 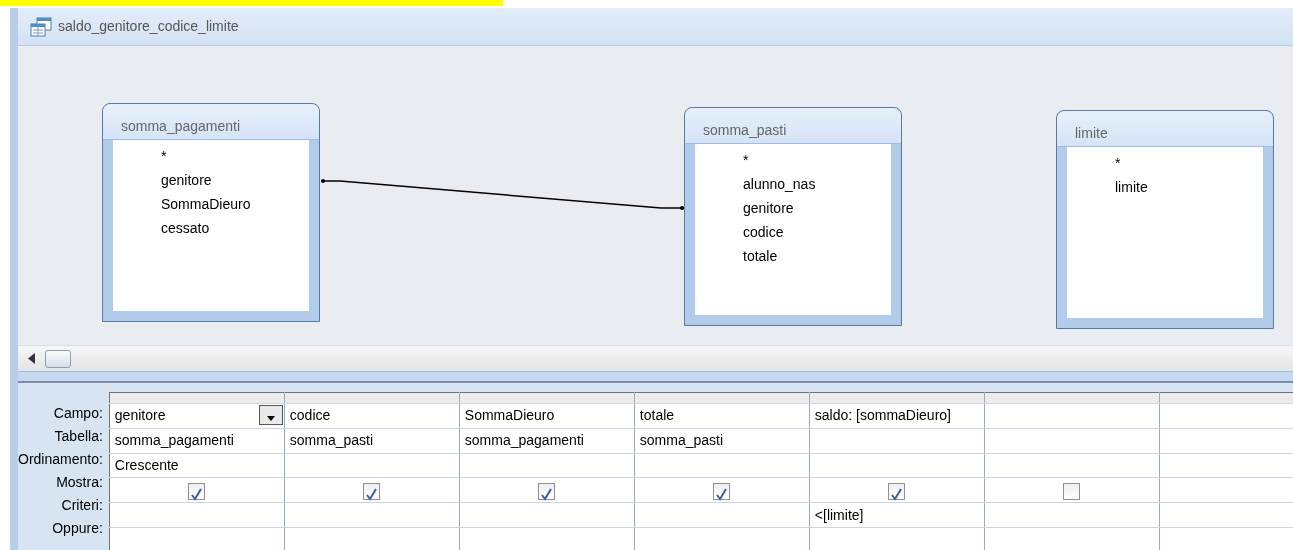 I want to click on table-title: limite, so click(x=1165, y=129).